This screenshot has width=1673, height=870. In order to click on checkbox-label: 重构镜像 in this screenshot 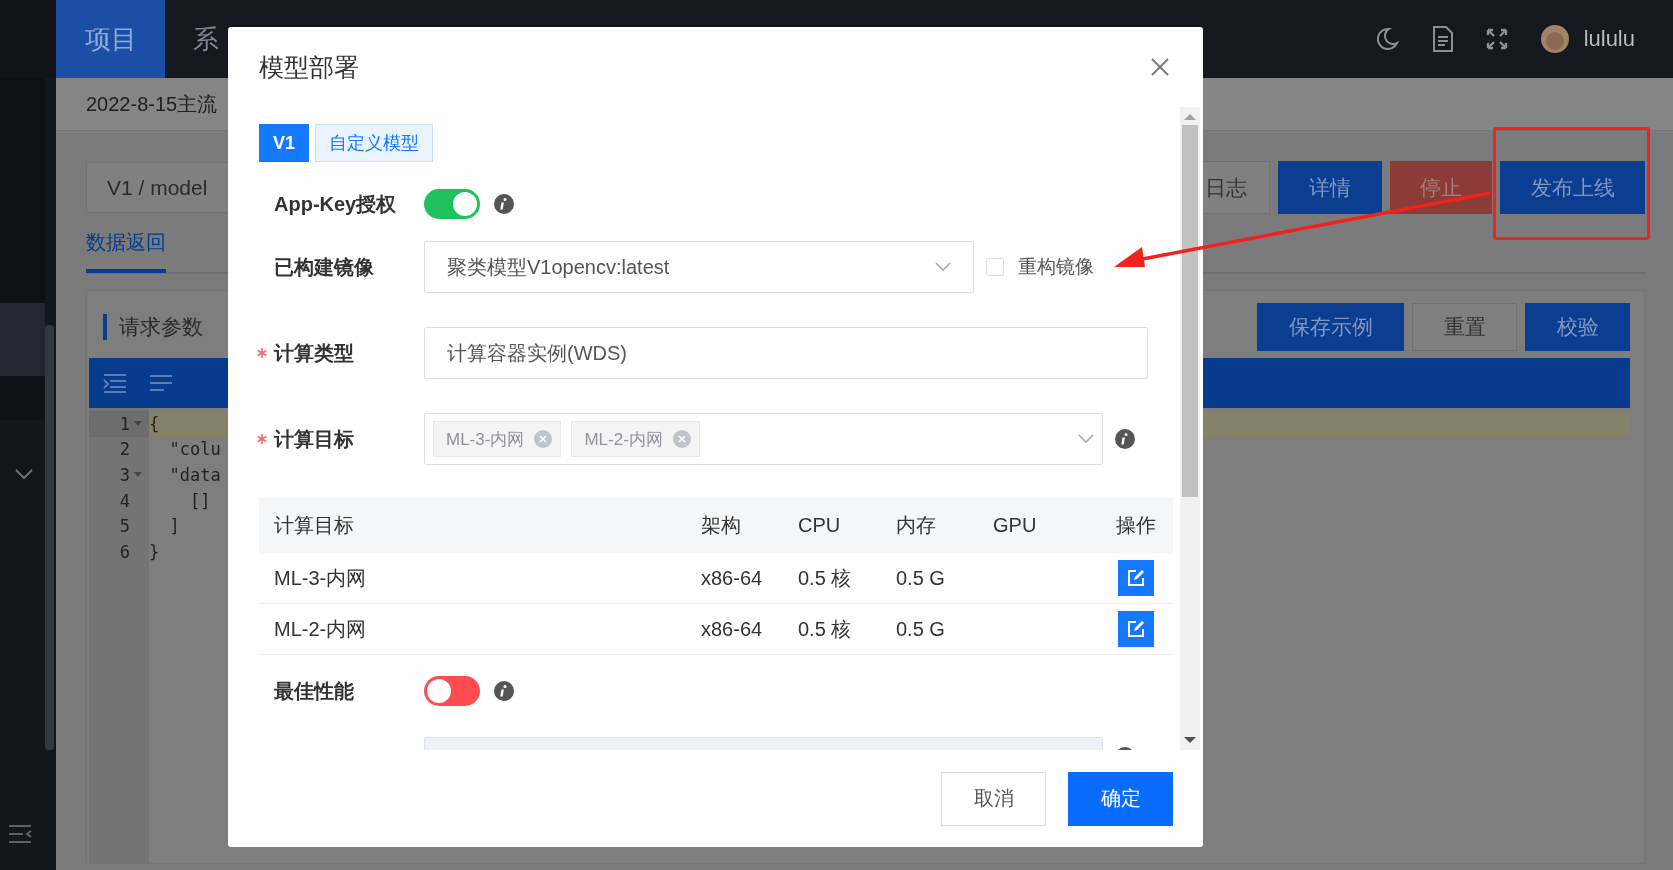, I will do `click(1056, 267)`.